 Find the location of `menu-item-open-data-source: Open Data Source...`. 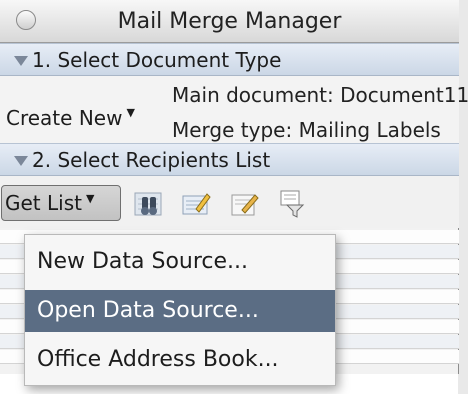

menu-item-open-data-source: Open Data Source... is located at coordinates (180, 311).